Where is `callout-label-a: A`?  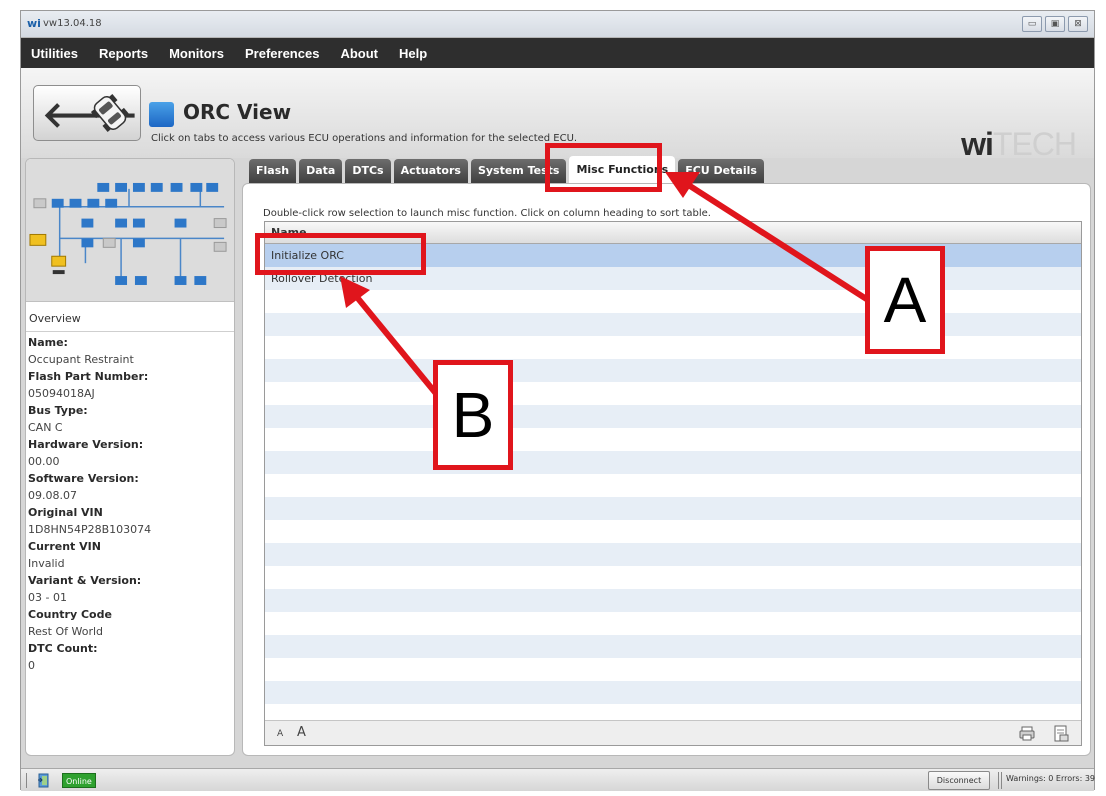 callout-label-a: A is located at coordinates (905, 300).